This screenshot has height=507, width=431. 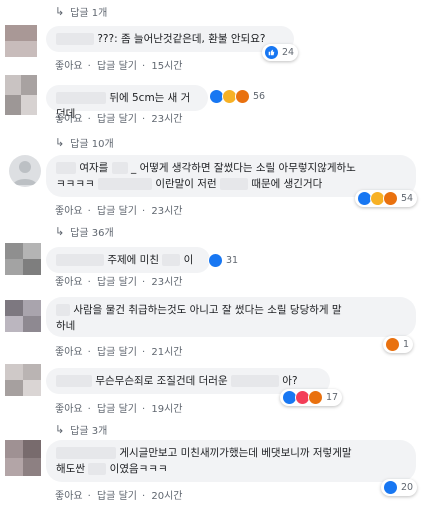 I want to click on comment-text: 때문에 생긴거다, so click(x=287, y=184).